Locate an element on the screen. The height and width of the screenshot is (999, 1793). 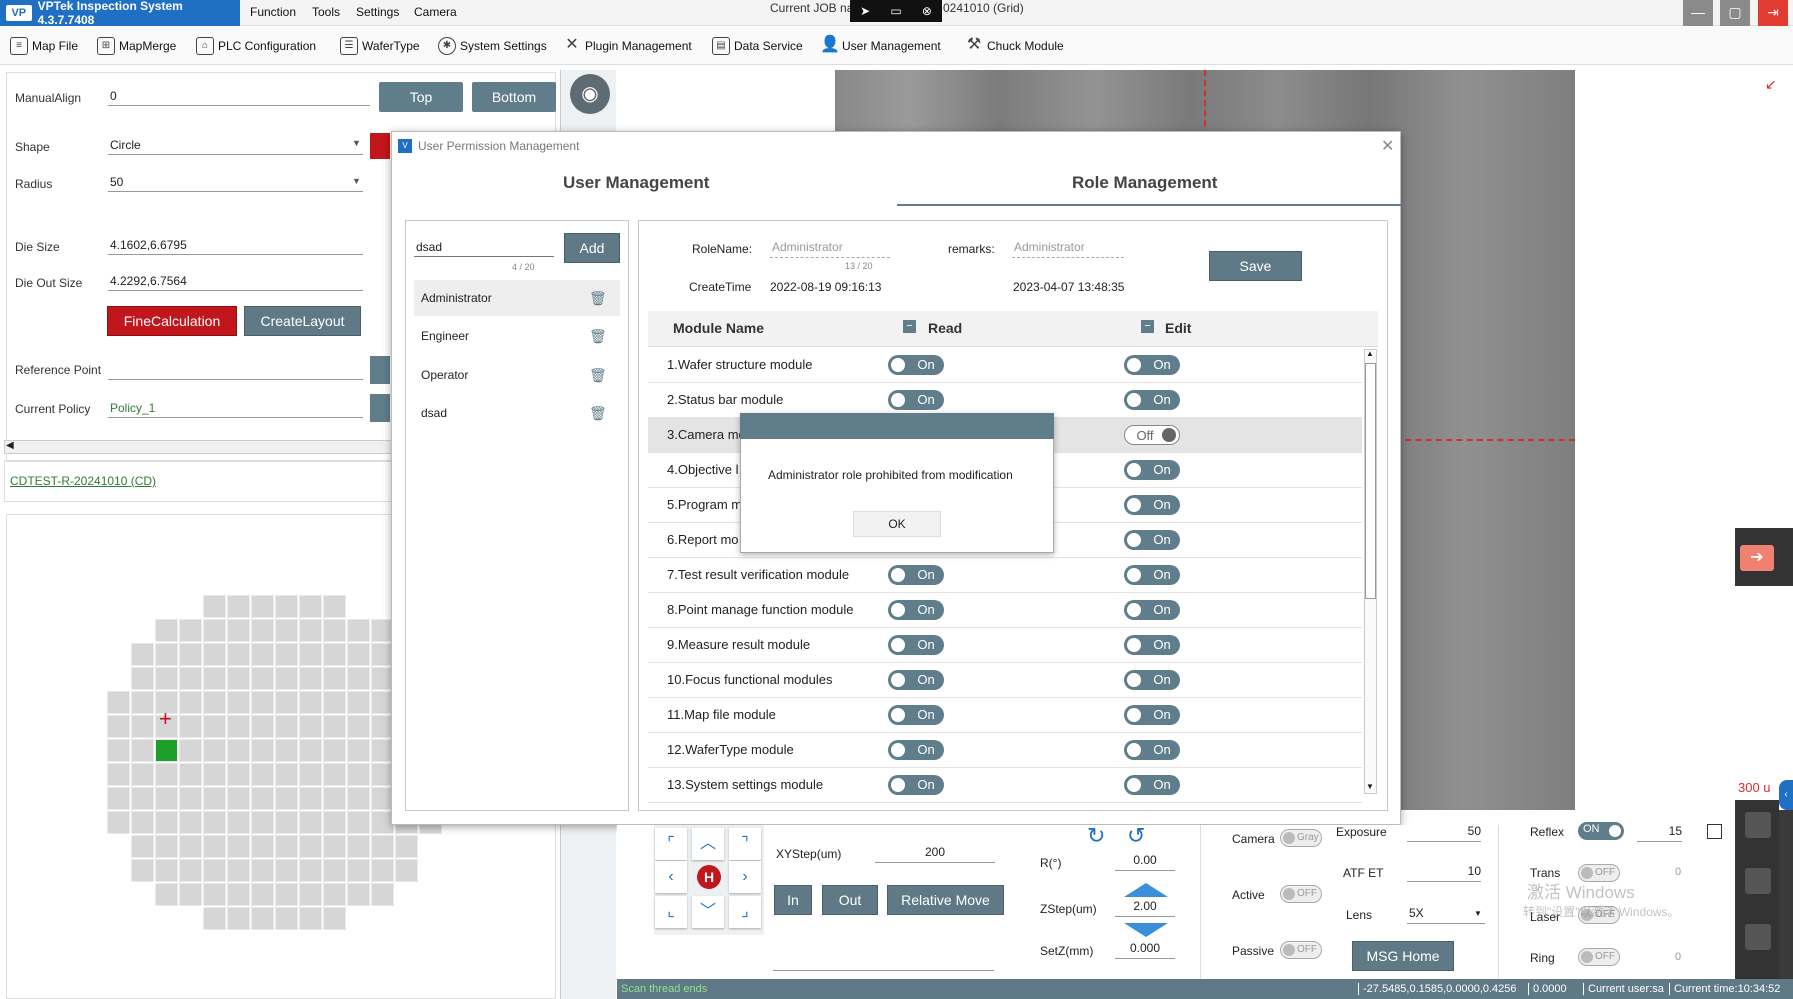
scroll-up-icon: ▲ is located at coordinates (1370, 353).